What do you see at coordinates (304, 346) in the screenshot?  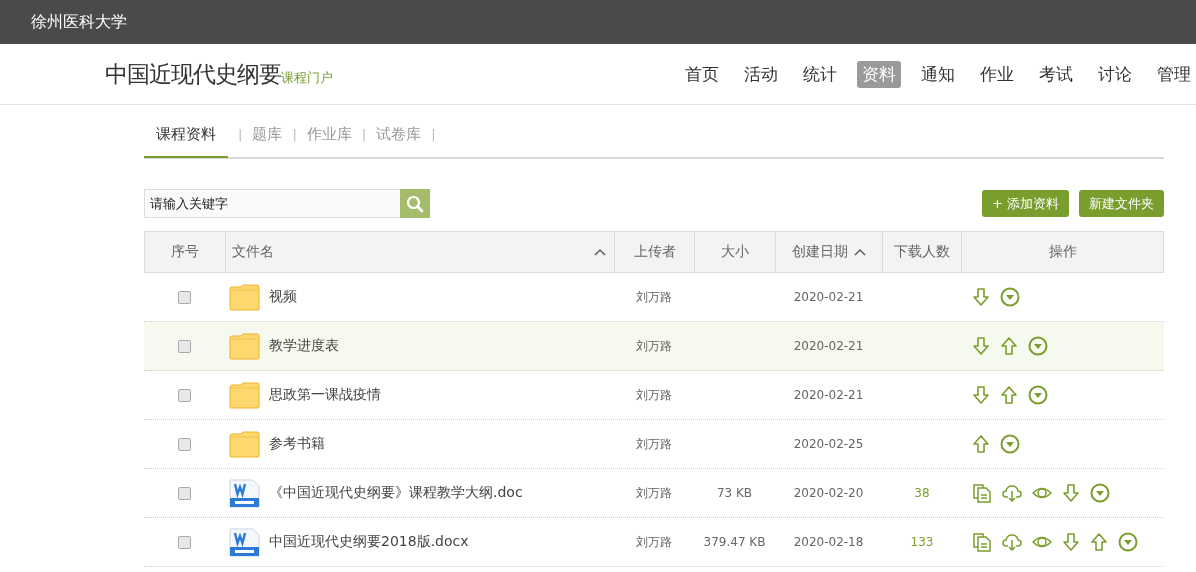 I see `file-name: 教学进度表` at bounding box center [304, 346].